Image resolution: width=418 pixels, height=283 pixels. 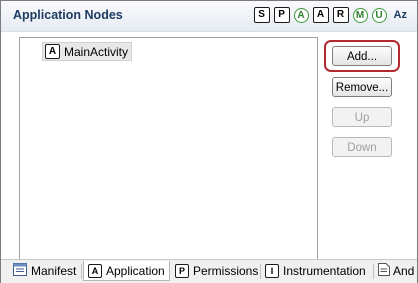 I want to click on filter-p-icon: P, so click(x=281, y=15).